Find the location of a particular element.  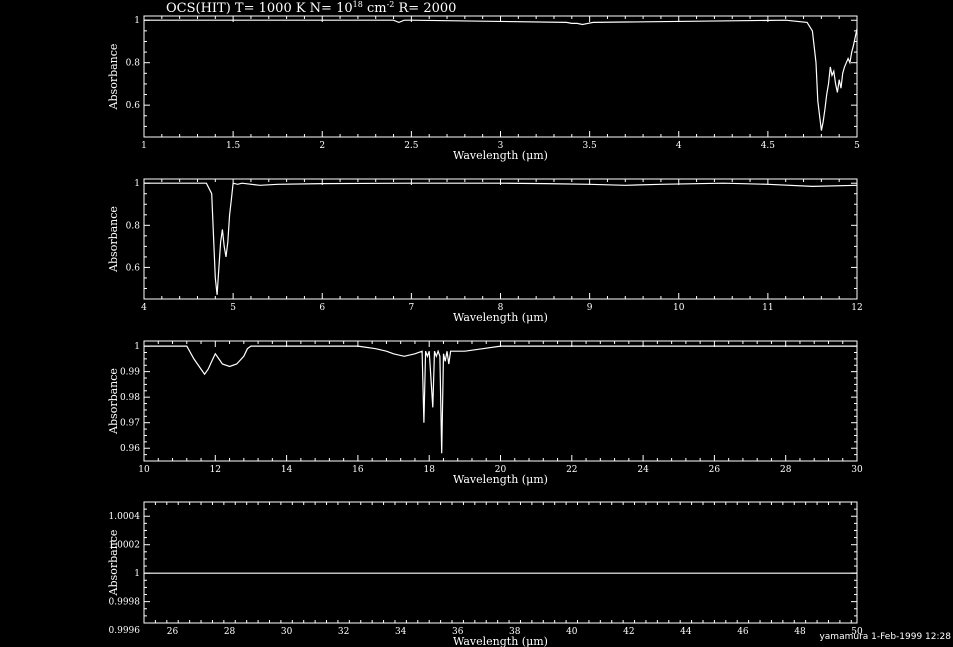

x-tick-label: 46 is located at coordinates (743, 632).